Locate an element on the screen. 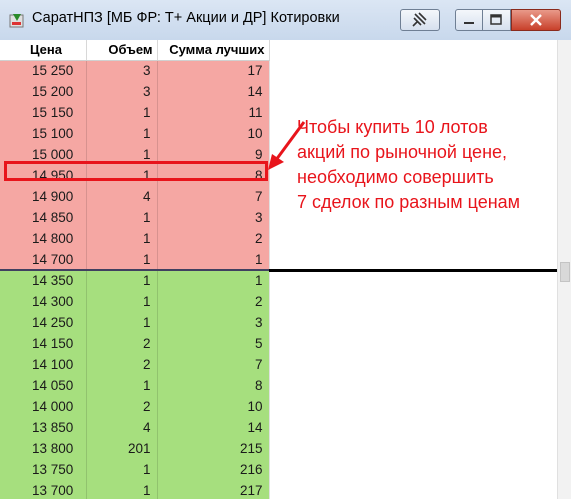 This screenshot has width=571, height=499. sum-cell: 5 is located at coordinates (213, 343).